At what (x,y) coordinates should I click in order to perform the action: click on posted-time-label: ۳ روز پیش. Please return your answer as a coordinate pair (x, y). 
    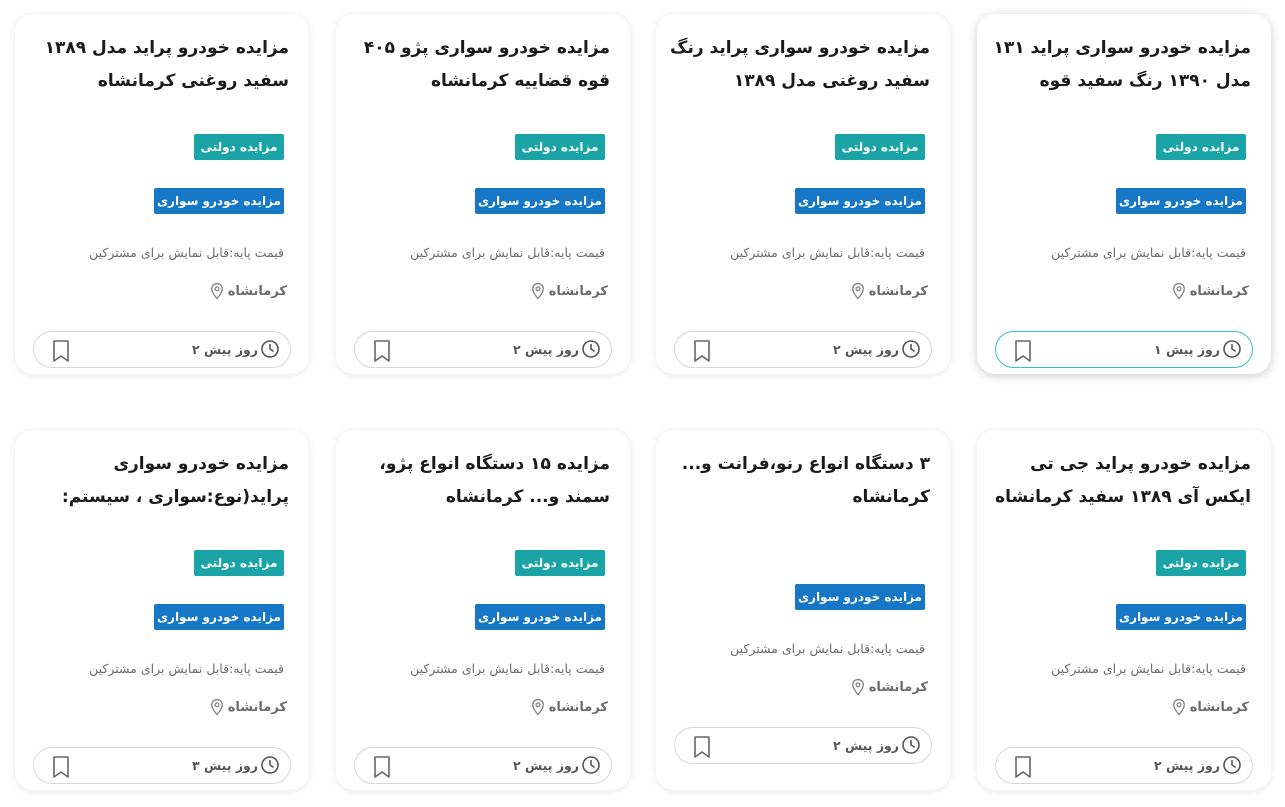
    Looking at the image, I should click on (225, 765).